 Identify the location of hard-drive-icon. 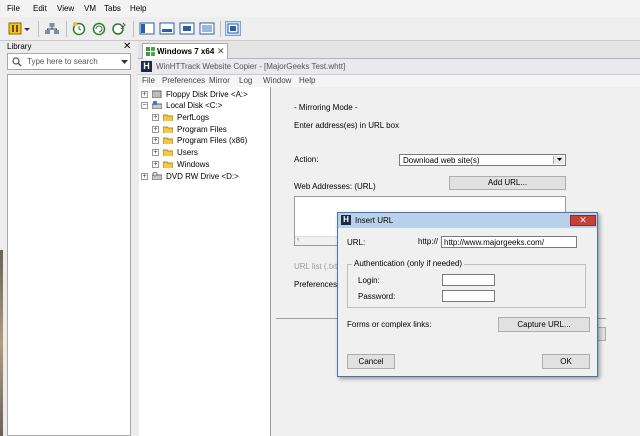
(157, 105).